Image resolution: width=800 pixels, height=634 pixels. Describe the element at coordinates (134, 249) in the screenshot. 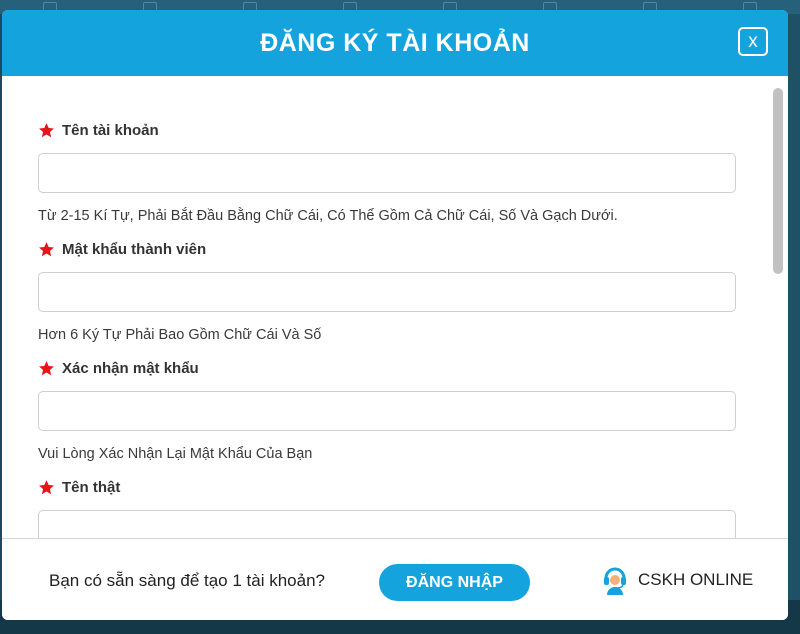

I see `field-label-text: Mật khẩu thành viên` at that location.